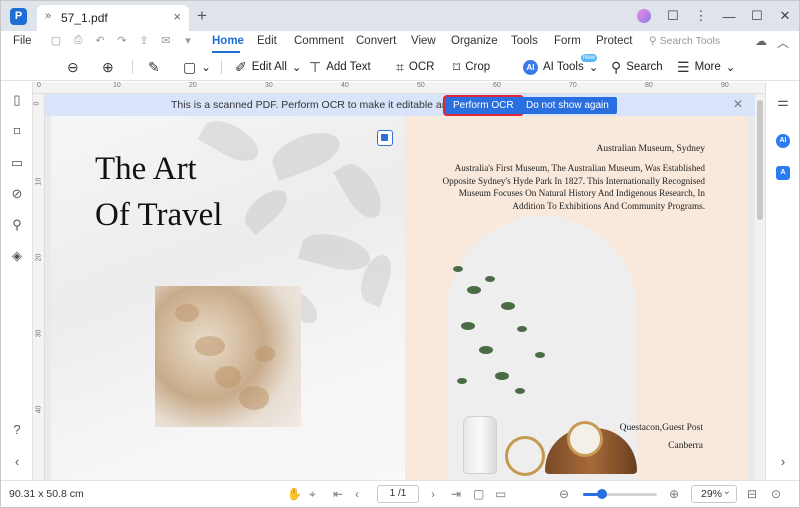  Describe the element at coordinates (644, 16) in the screenshot. I see `avatar` at that location.